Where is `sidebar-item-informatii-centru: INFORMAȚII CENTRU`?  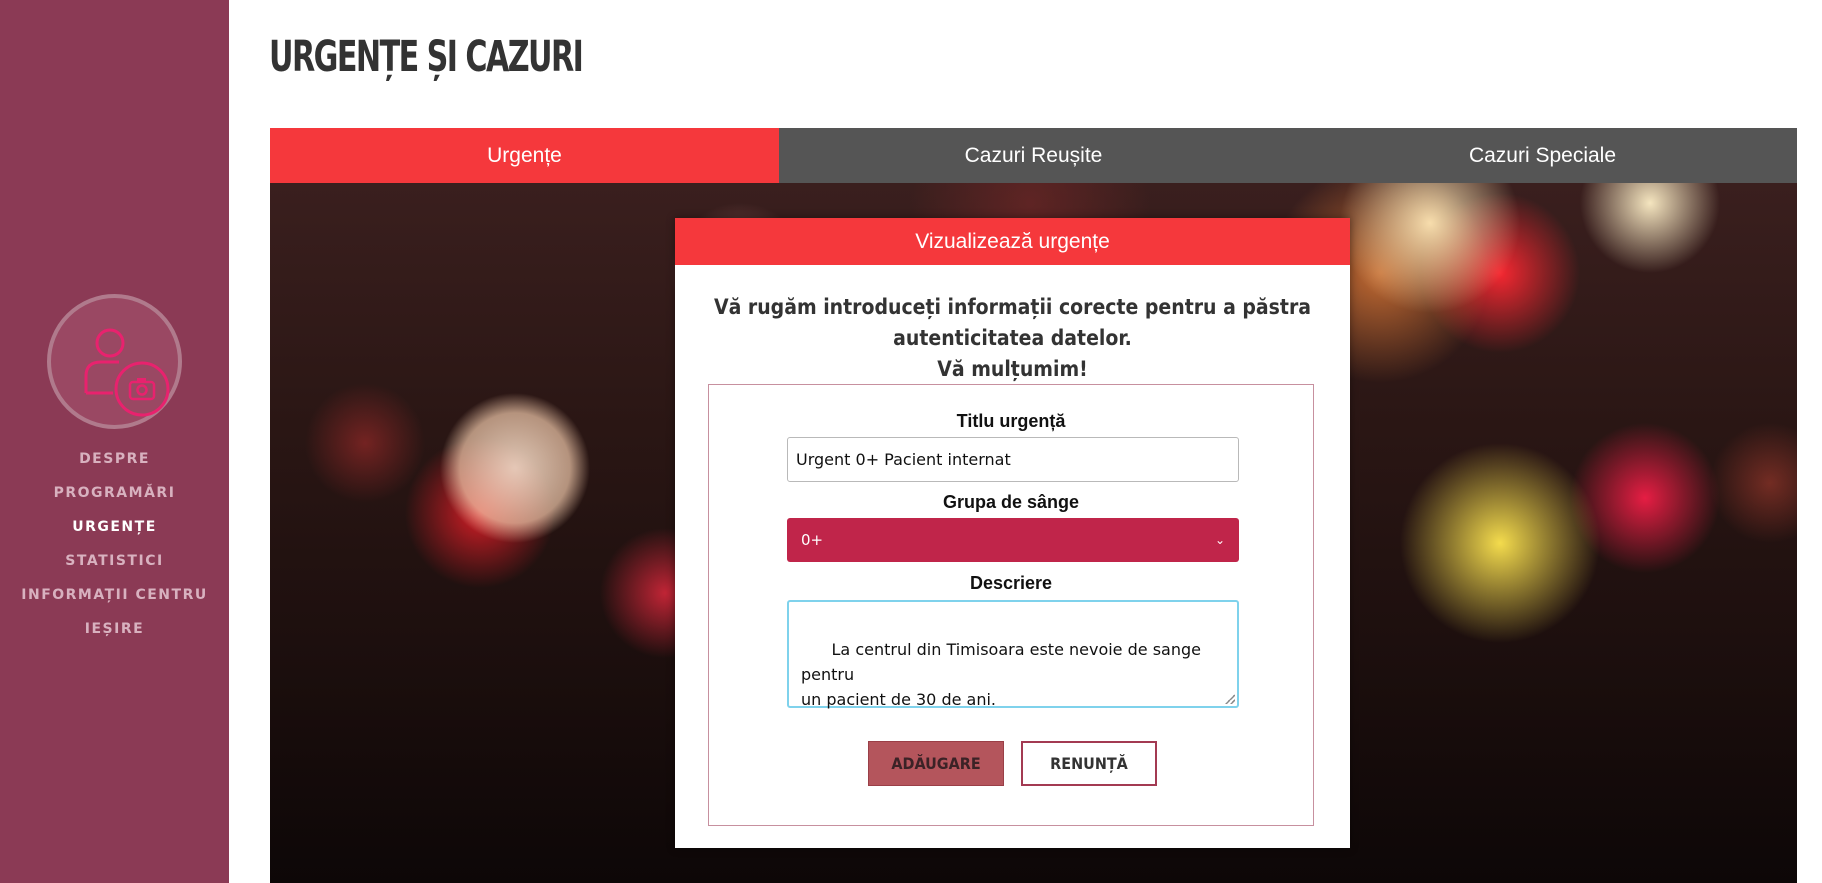 sidebar-item-informatii-centru: INFORMAȚII CENTRU is located at coordinates (114, 601).